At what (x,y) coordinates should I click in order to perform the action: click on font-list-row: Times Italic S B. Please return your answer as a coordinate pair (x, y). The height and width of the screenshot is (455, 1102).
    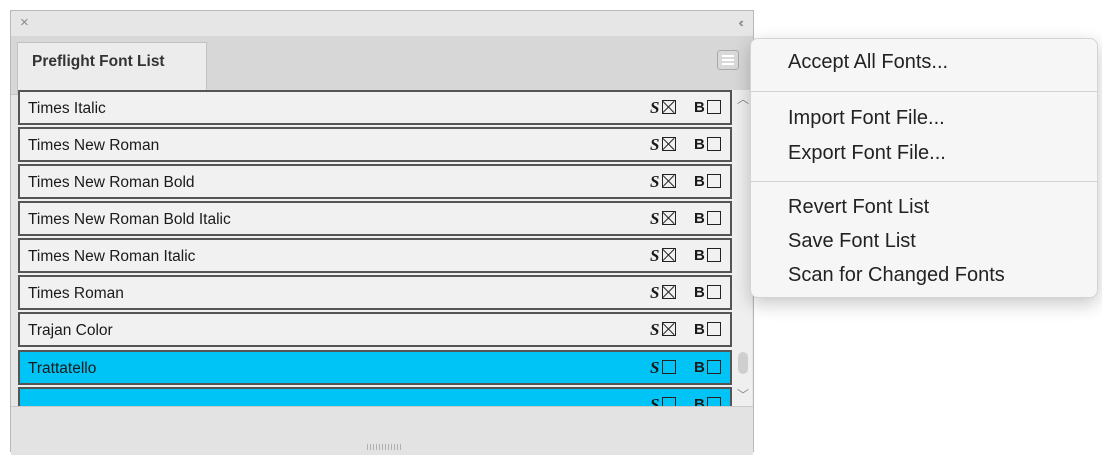
    Looking at the image, I should click on (375, 107).